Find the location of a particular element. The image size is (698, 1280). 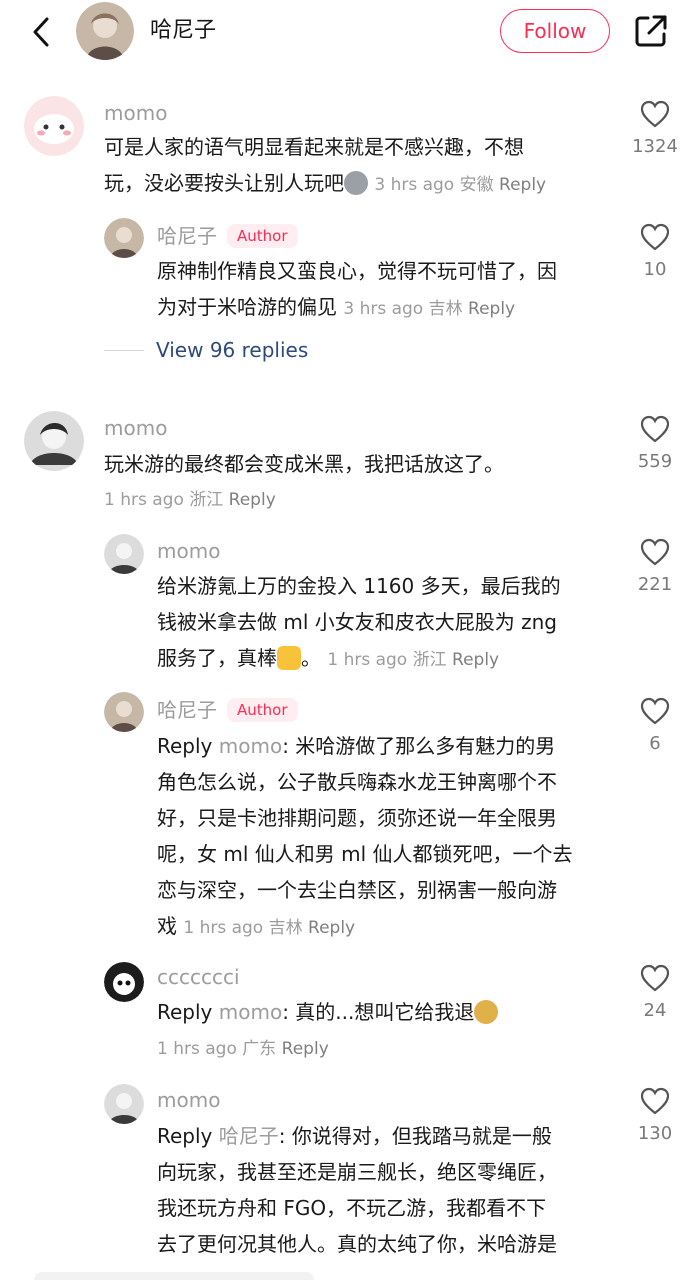

comment-time: 1 hrs ago 广东 is located at coordinates (217, 1049).